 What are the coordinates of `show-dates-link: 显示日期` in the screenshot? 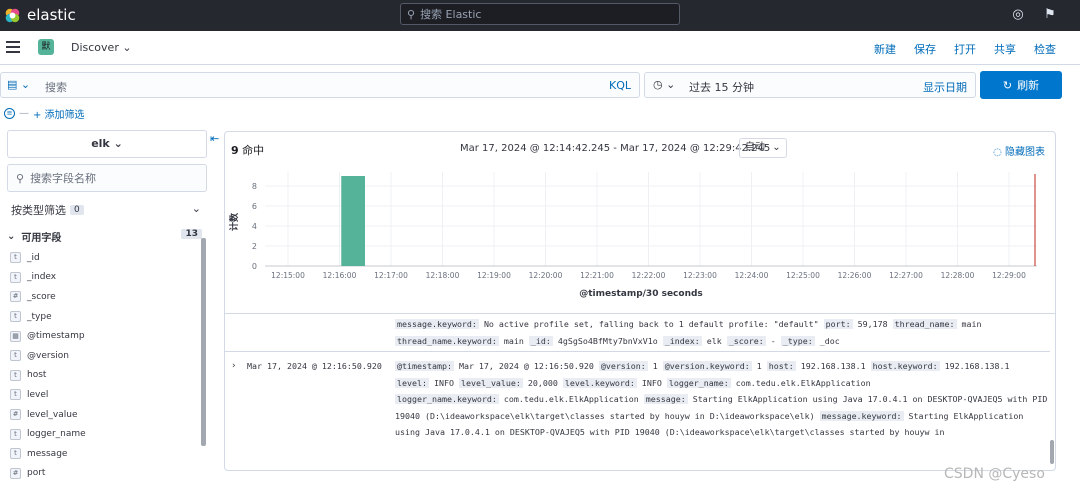 It's located at (945, 87).